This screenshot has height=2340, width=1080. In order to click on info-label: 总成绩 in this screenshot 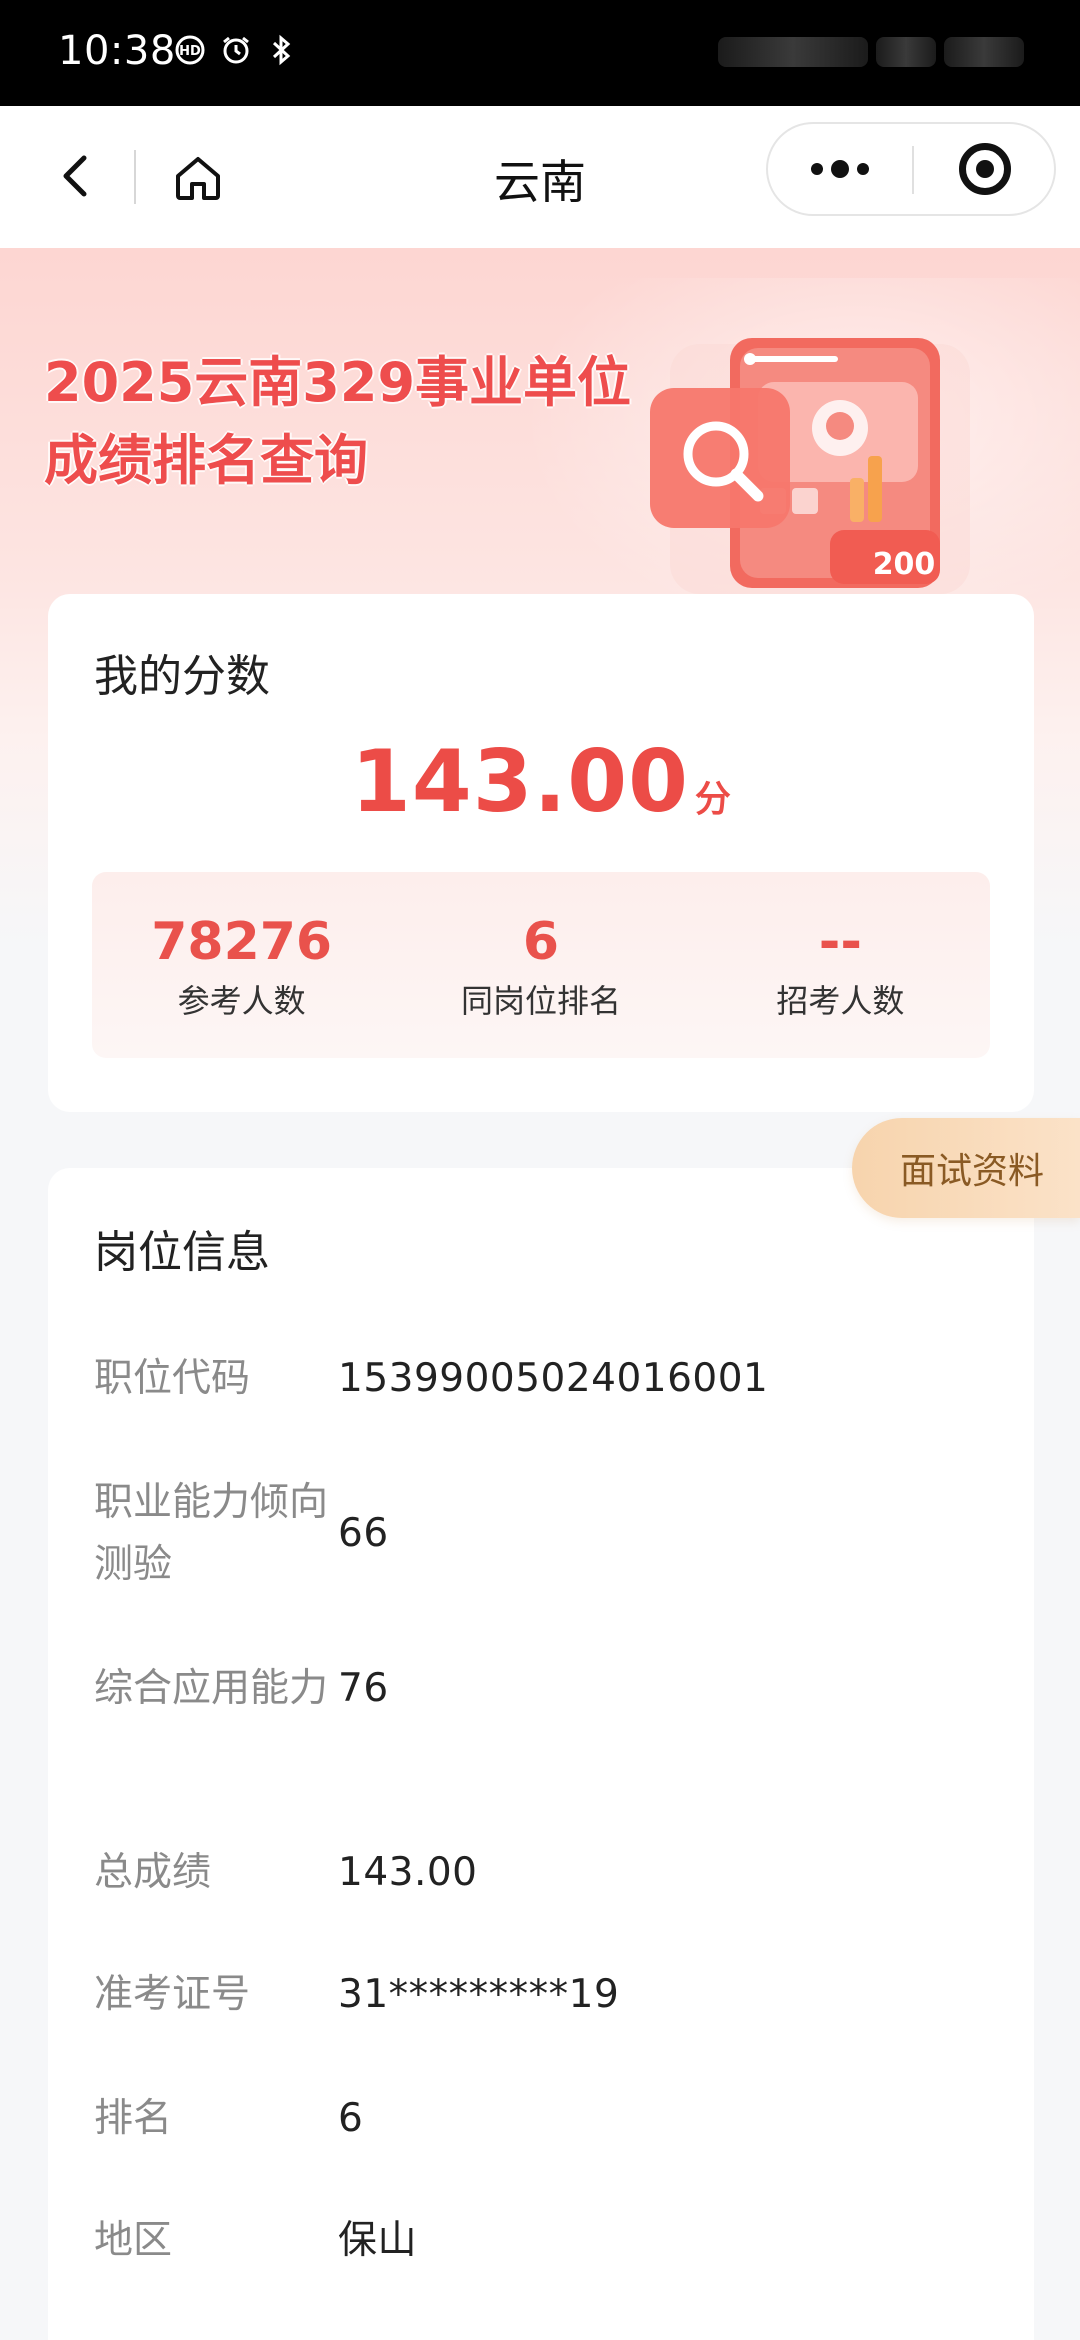, I will do `click(153, 1872)`.